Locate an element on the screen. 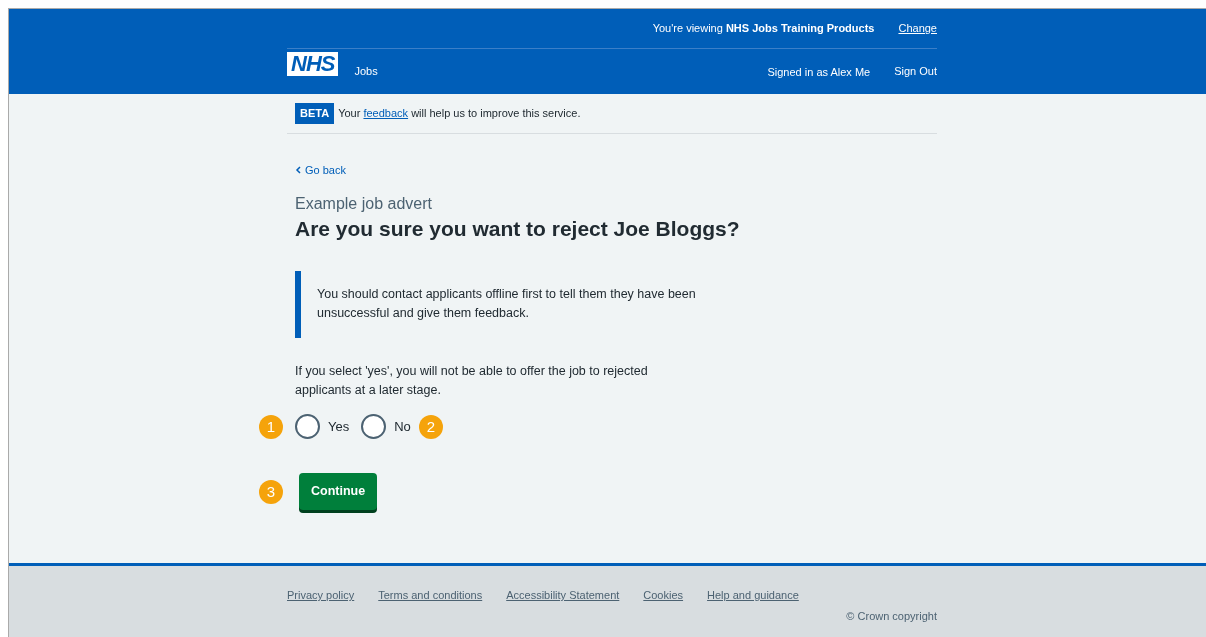  footer-link: Terms and conditions is located at coordinates (430, 595).